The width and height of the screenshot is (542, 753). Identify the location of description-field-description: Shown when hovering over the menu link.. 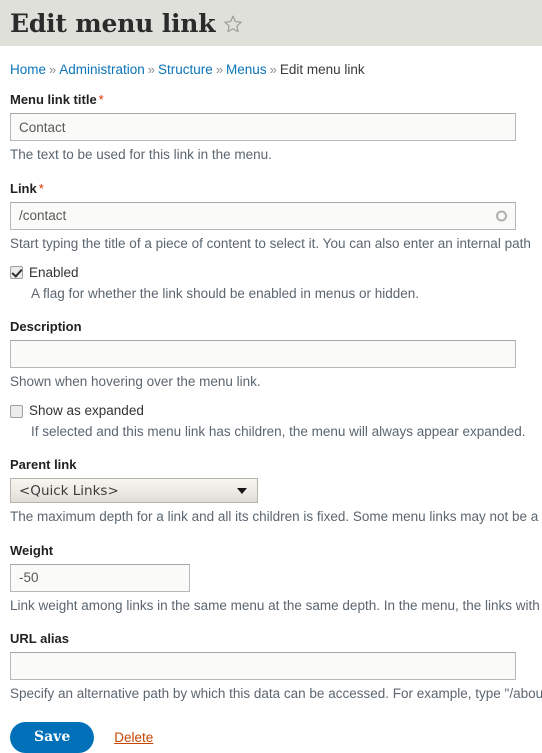
(135, 382).